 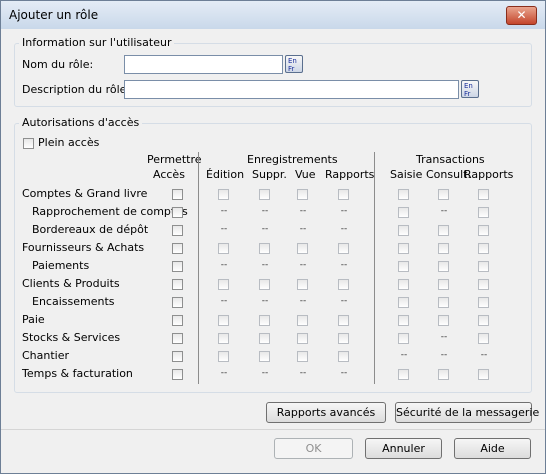 What do you see at coordinates (225, 174) in the screenshot?
I see `records-col-edit: Édition` at bounding box center [225, 174].